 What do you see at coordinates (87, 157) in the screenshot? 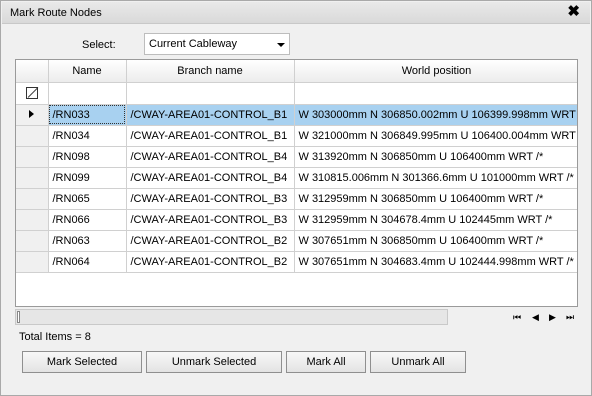
I see `cell-name: /RN098` at bounding box center [87, 157].